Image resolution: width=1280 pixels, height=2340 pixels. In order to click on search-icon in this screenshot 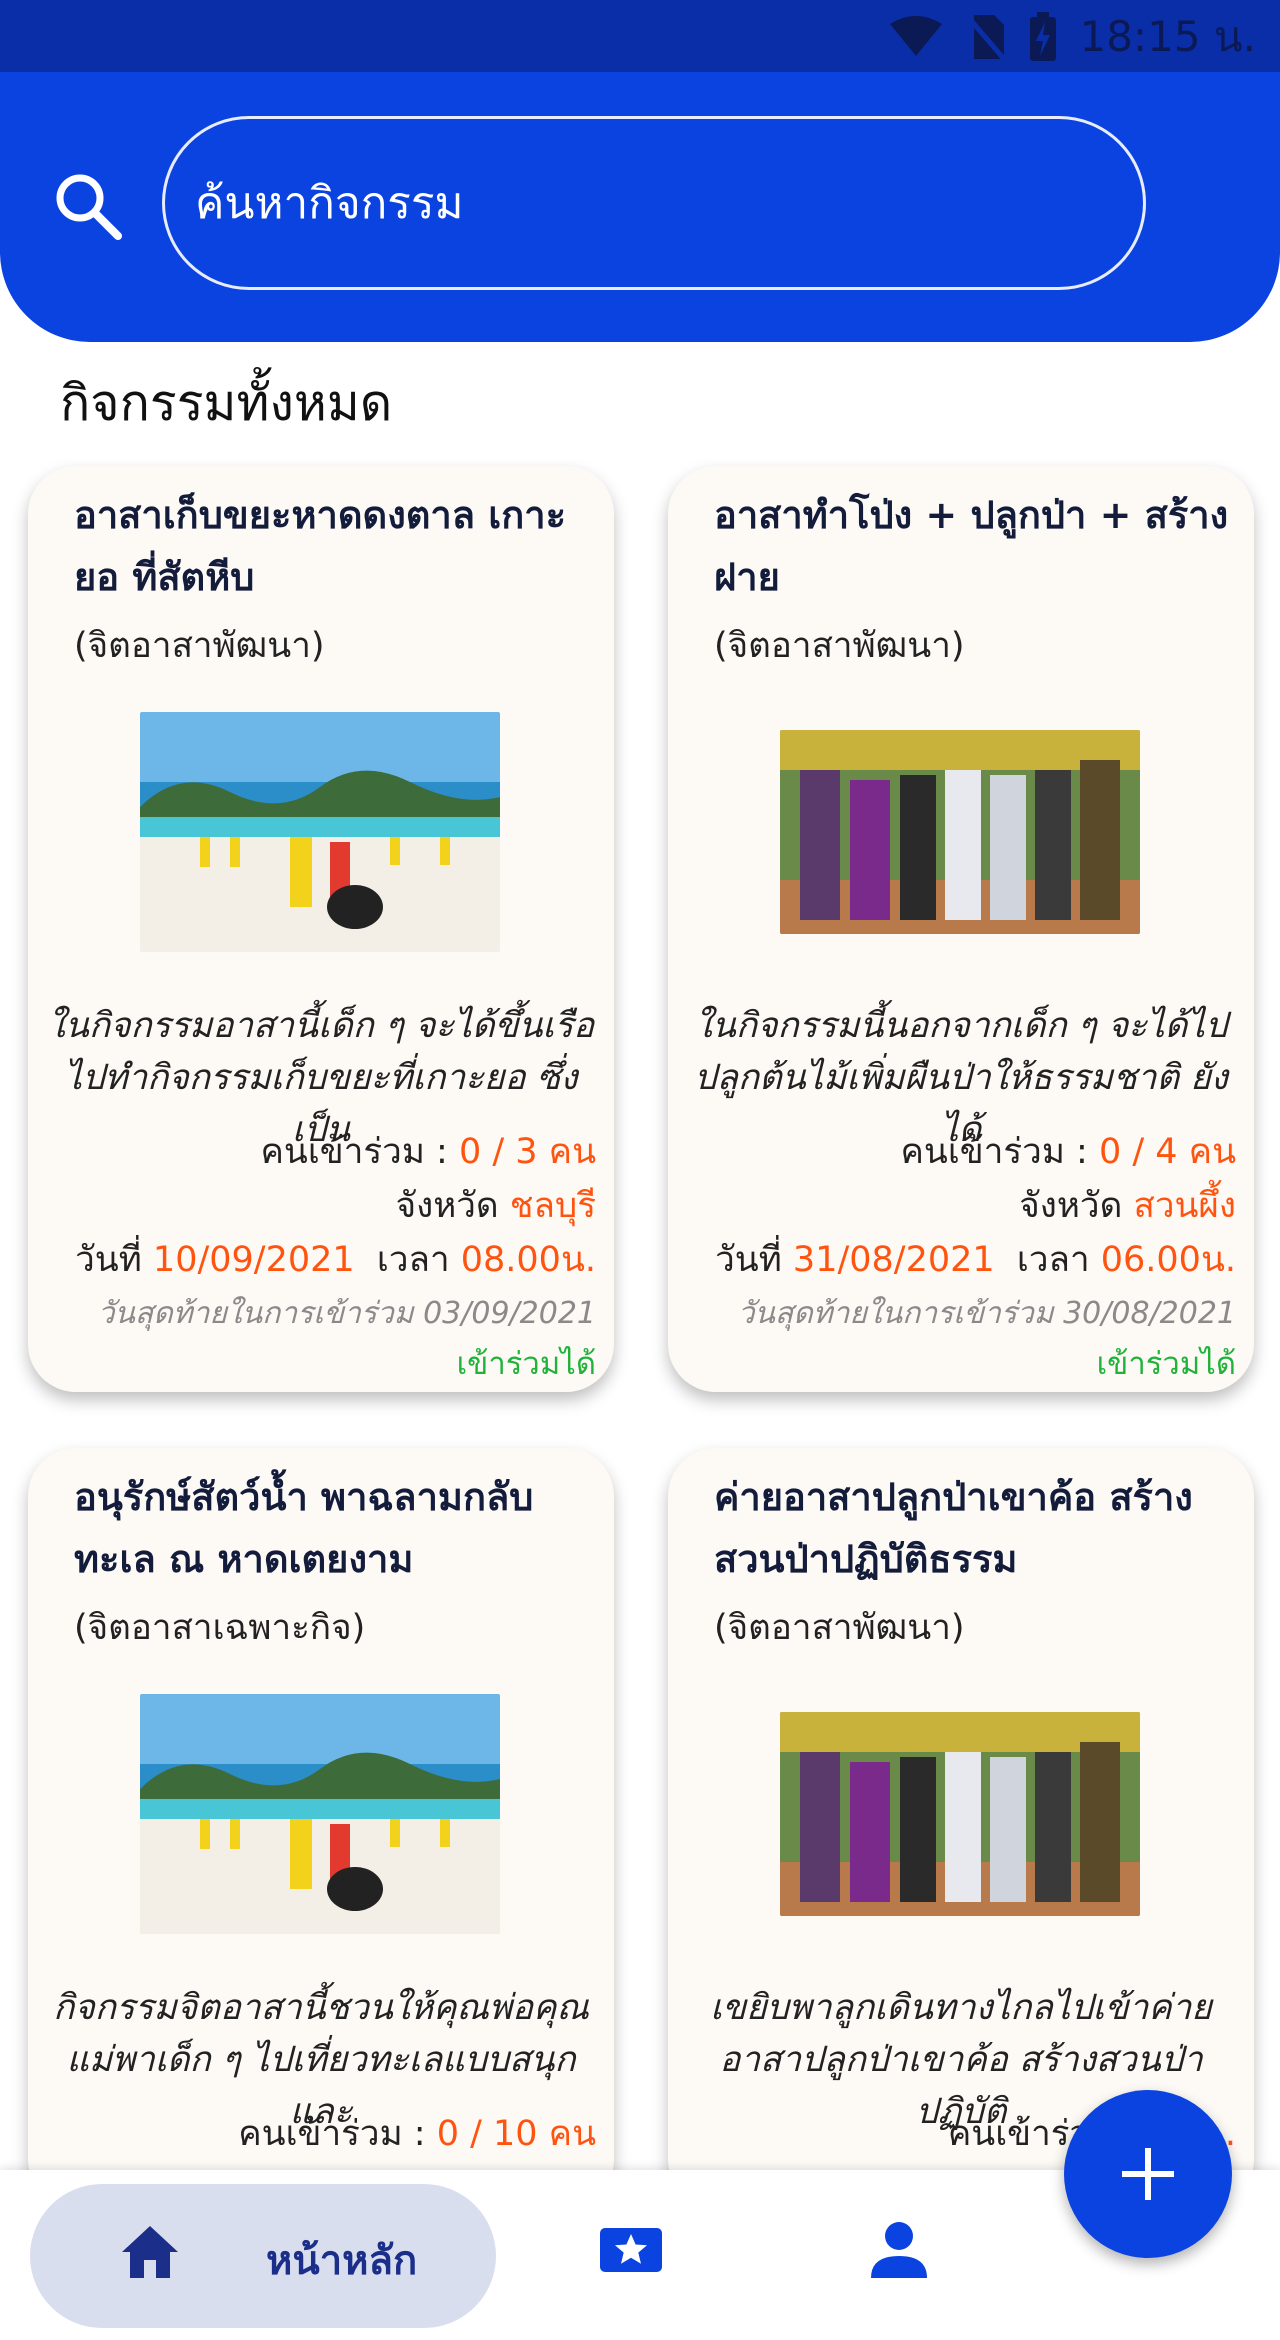, I will do `click(88, 206)`.